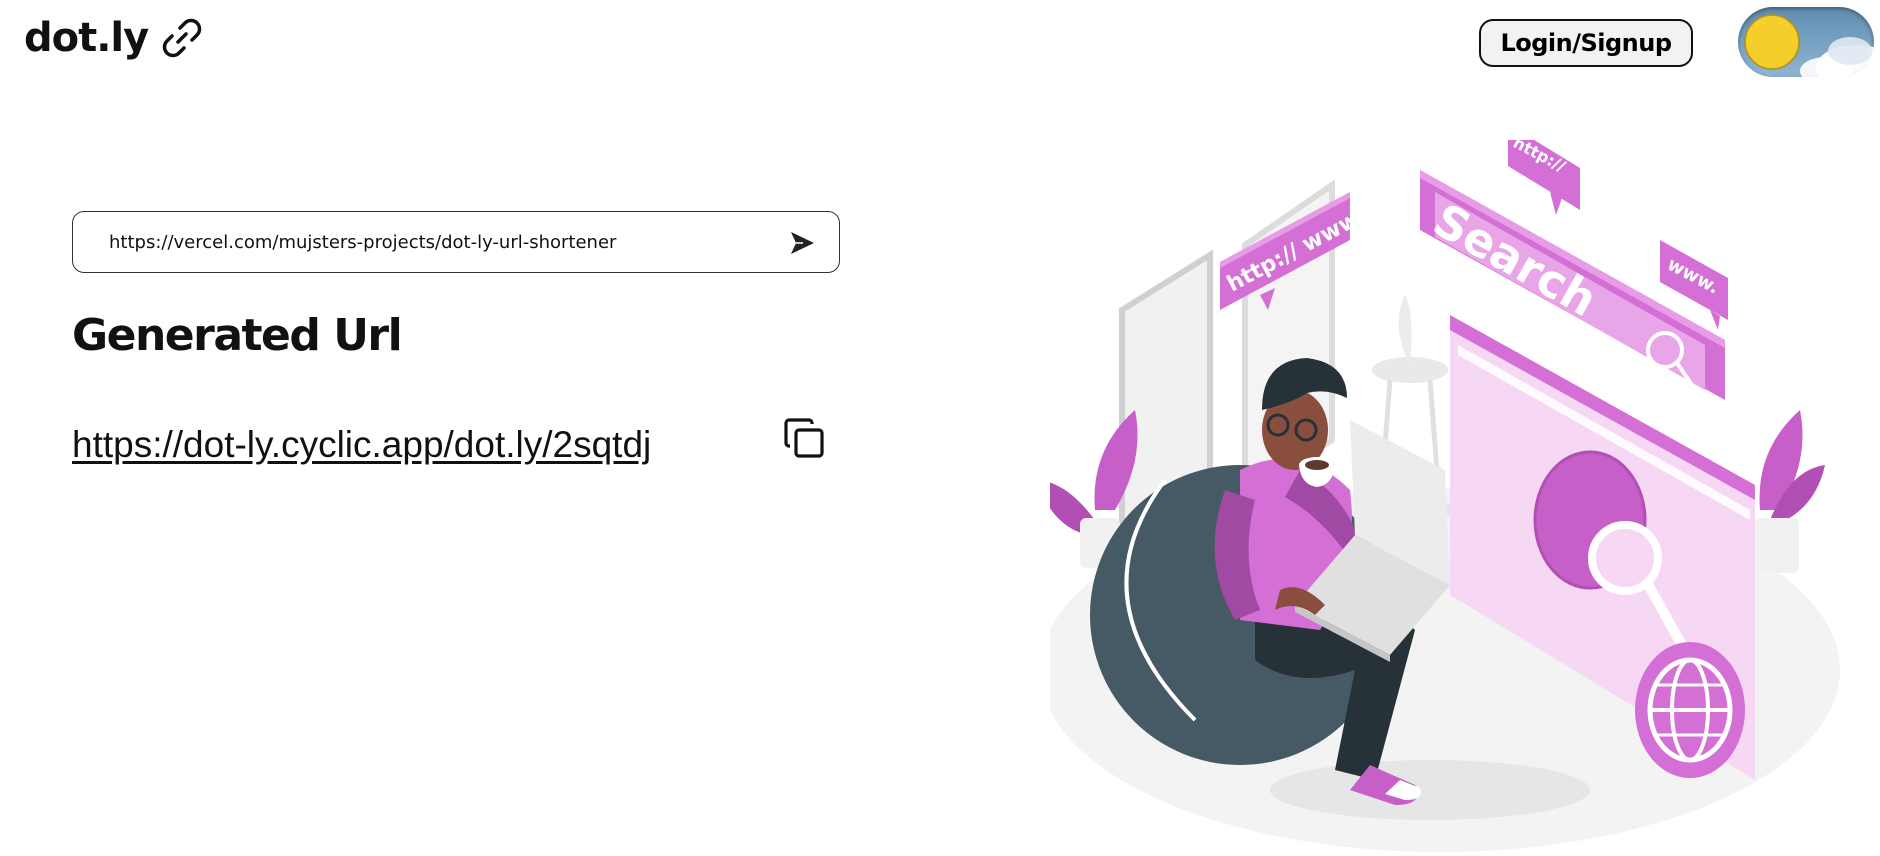 The width and height of the screenshot is (1880, 856). I want to click on theme-toggle, so click(1806, 42).